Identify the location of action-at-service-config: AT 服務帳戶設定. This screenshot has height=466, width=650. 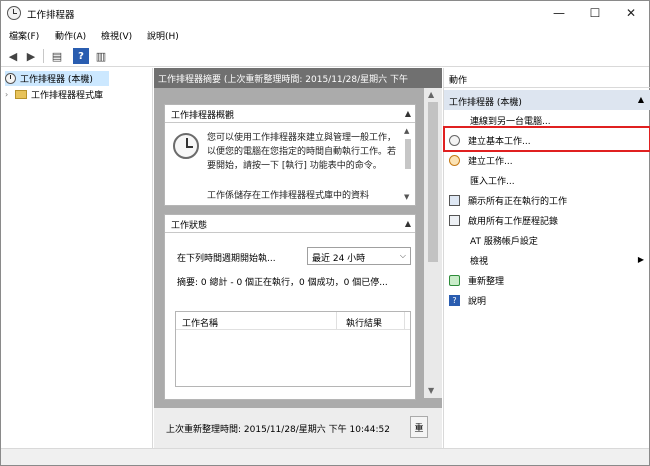
(547, 240).